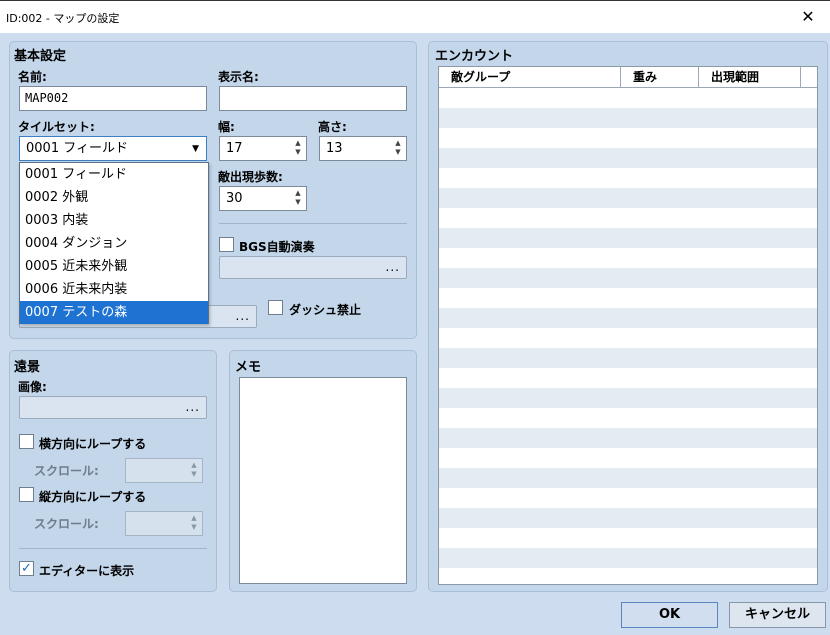  Describe the element at coordinates (750, 77) in the screenshot. I see `column-header-range: 出現範囲` at that location.